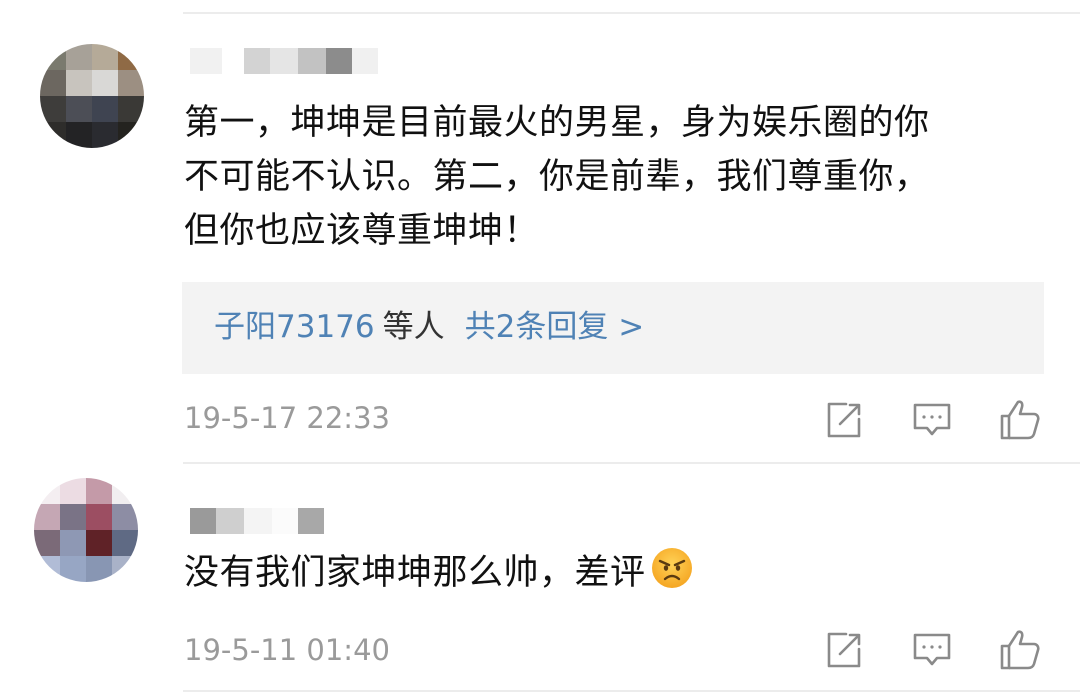 This screenshot has width=1080, height=694. I want to click on reply-summary-box: 子阳73176 等人 共2条回复 >, so click(613, 328).